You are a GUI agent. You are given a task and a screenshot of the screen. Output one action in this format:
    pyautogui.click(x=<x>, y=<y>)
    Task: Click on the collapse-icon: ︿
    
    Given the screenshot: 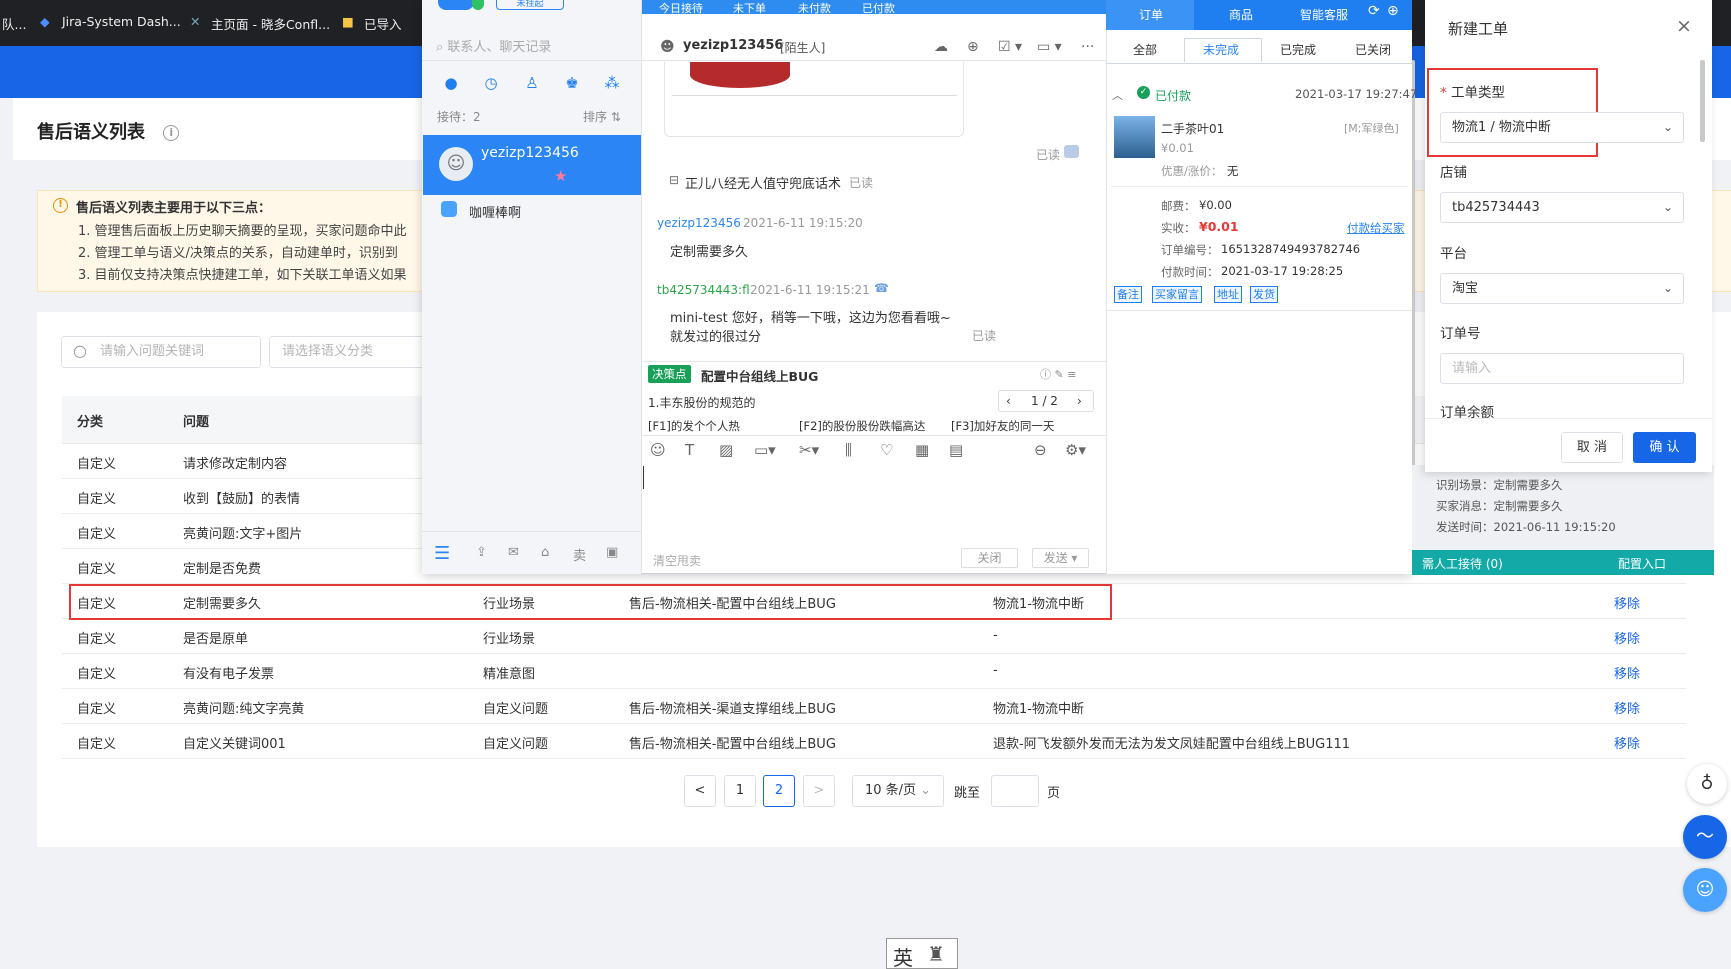 What is the action you would take?
    pyautogui.click(x=1117, y=95)
    